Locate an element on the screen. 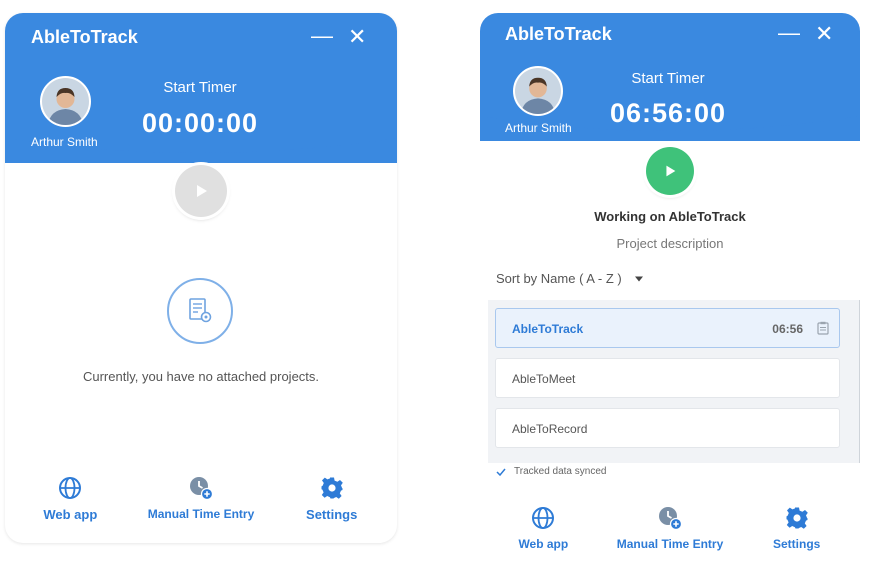 This screenshot has width=875, height=561. project-name: AbleToMeet is located at coordinates (544, 379).